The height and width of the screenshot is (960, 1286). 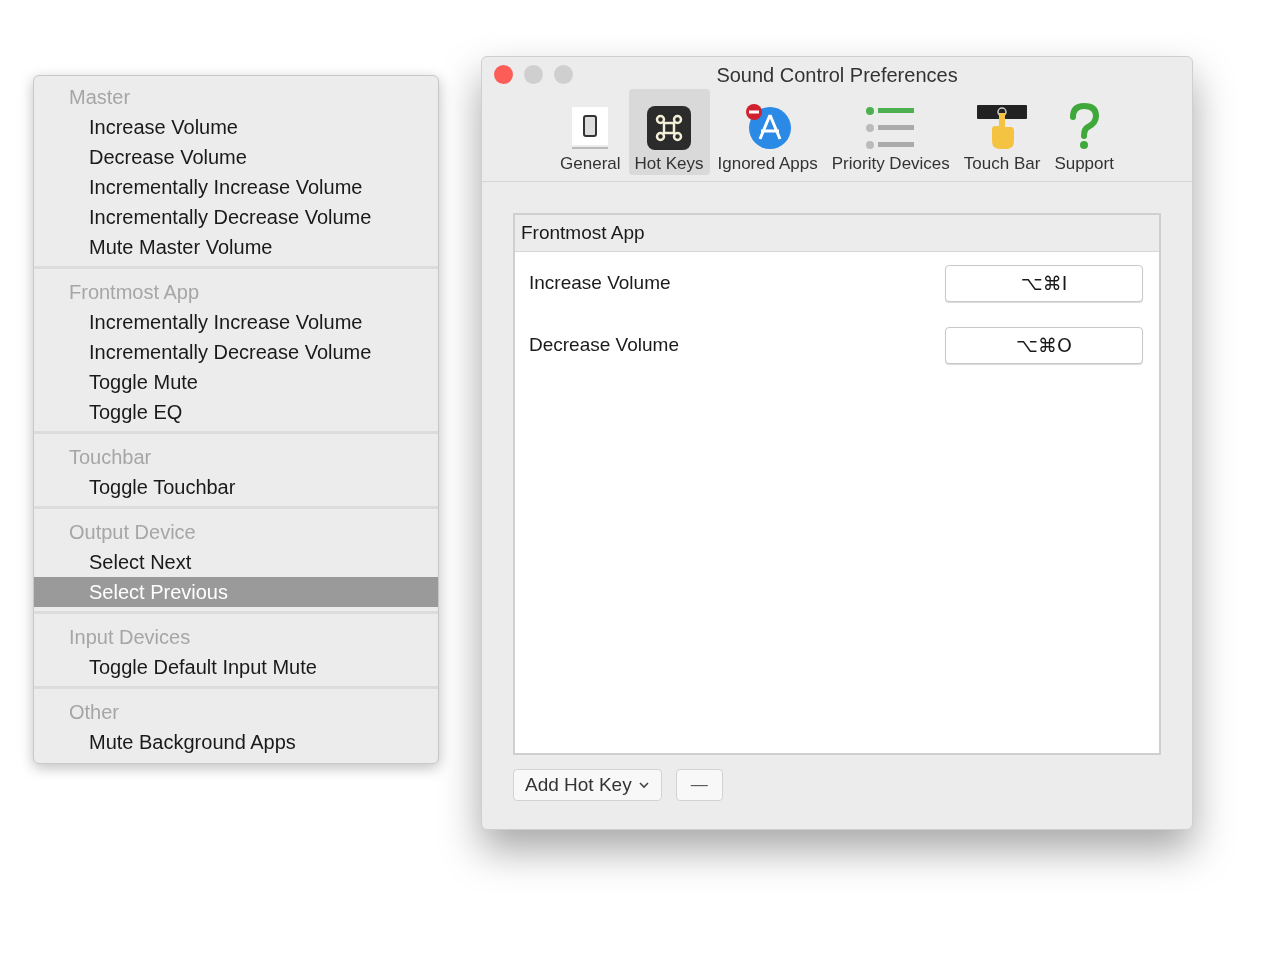 What do you see at coordinates (590, 128) in the screenshot?
I see `switch-icon` at bounding box center [590, 128].